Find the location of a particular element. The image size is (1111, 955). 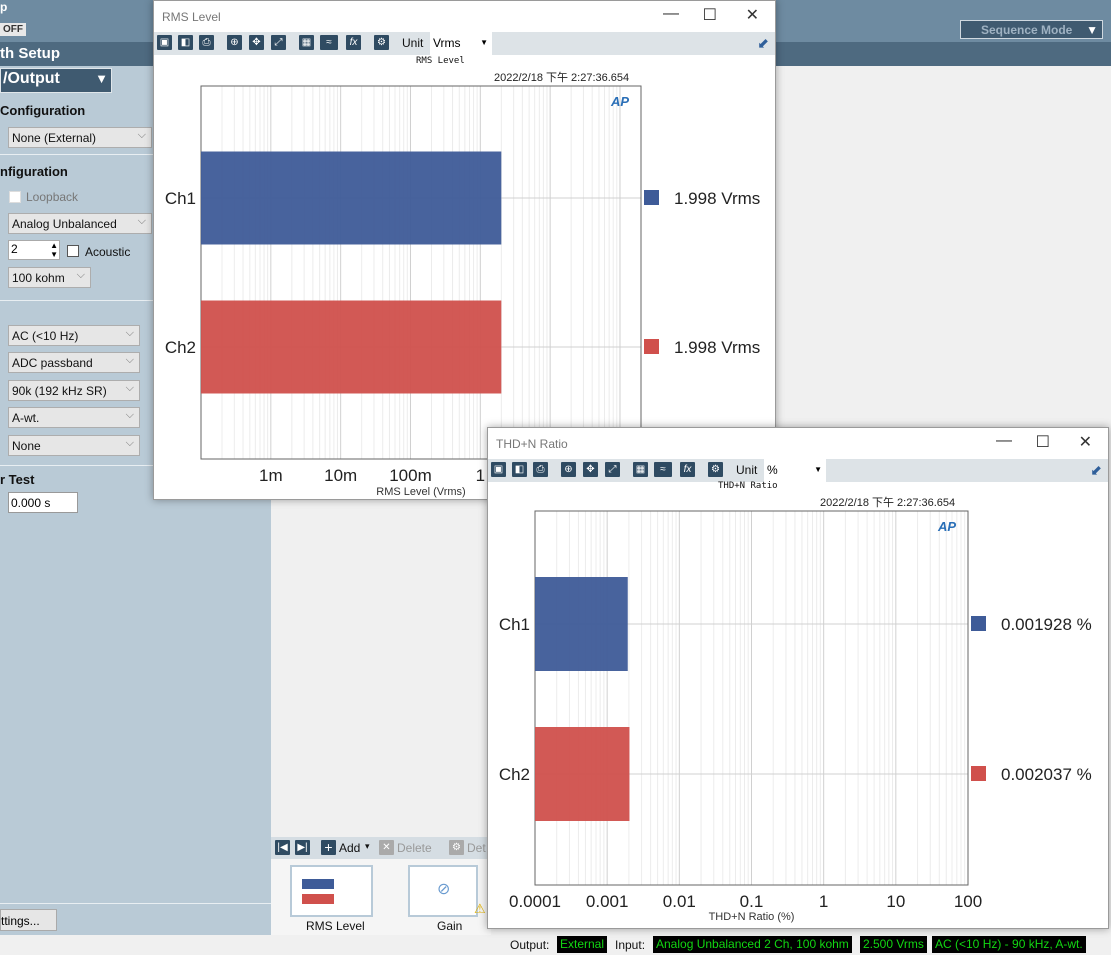

thumb-label: RMS Level is located at coordinates (335, 926).